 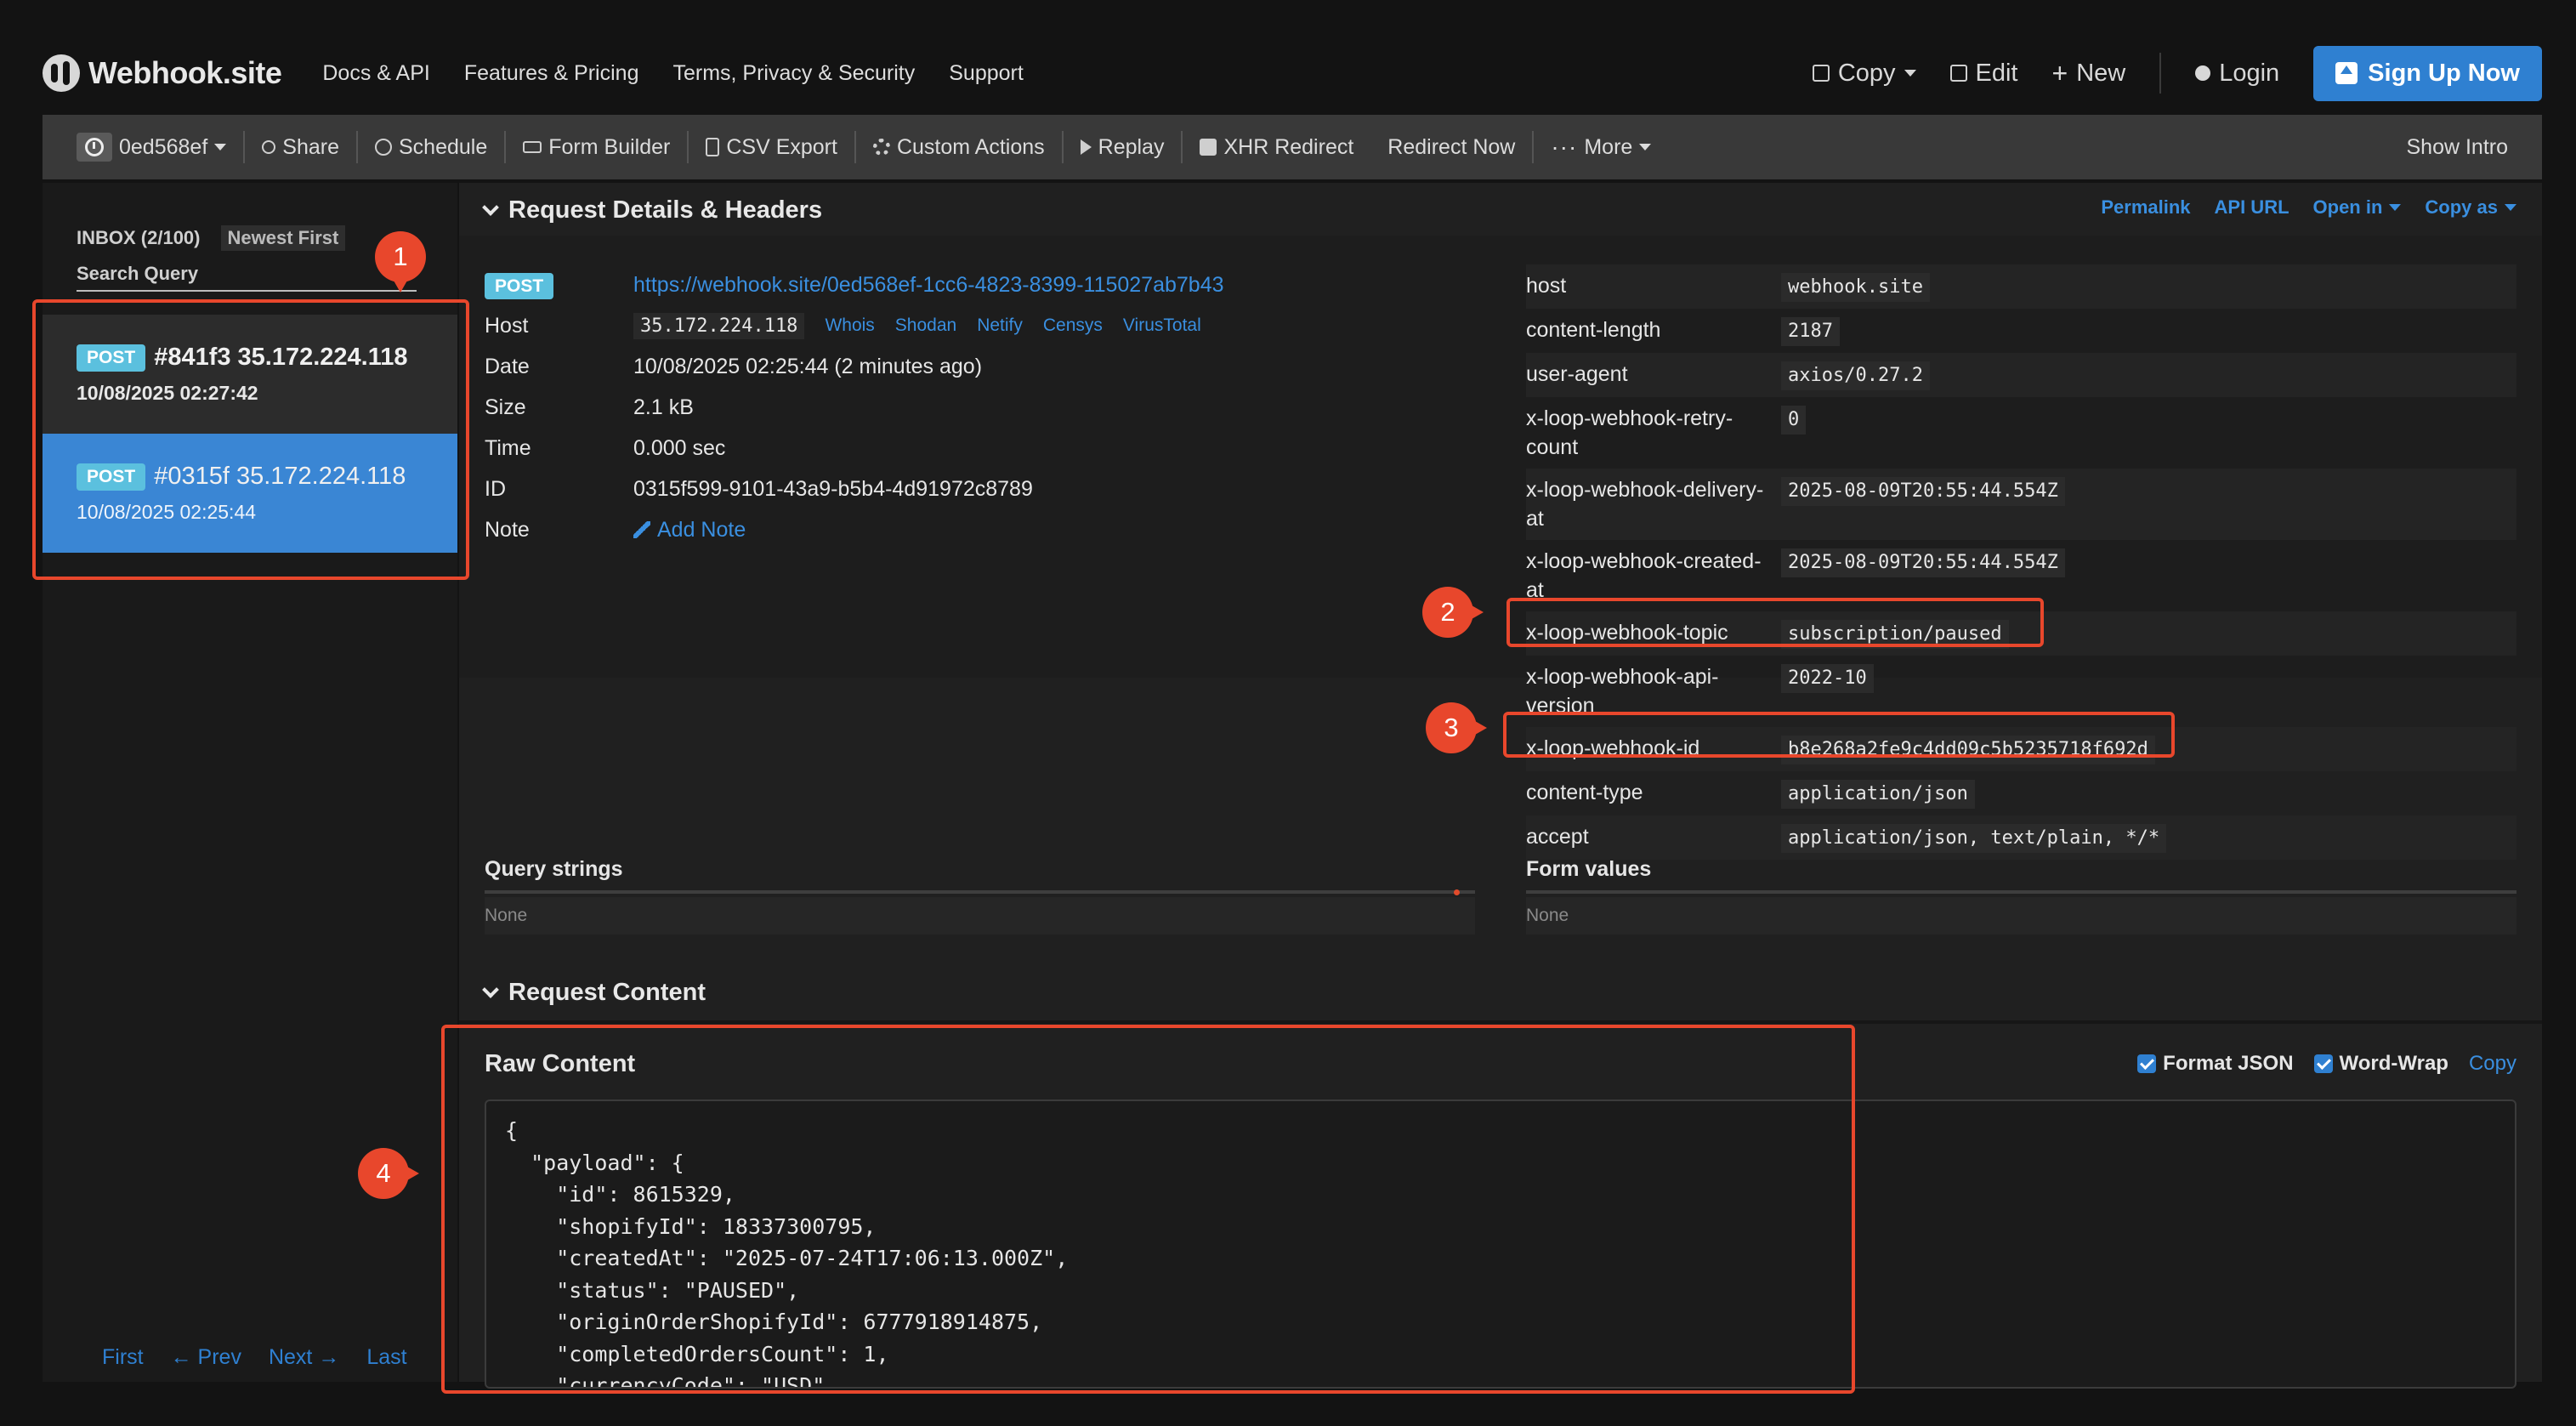 I want to click on note-row: Note Add Note, so click(x=980, y=529).